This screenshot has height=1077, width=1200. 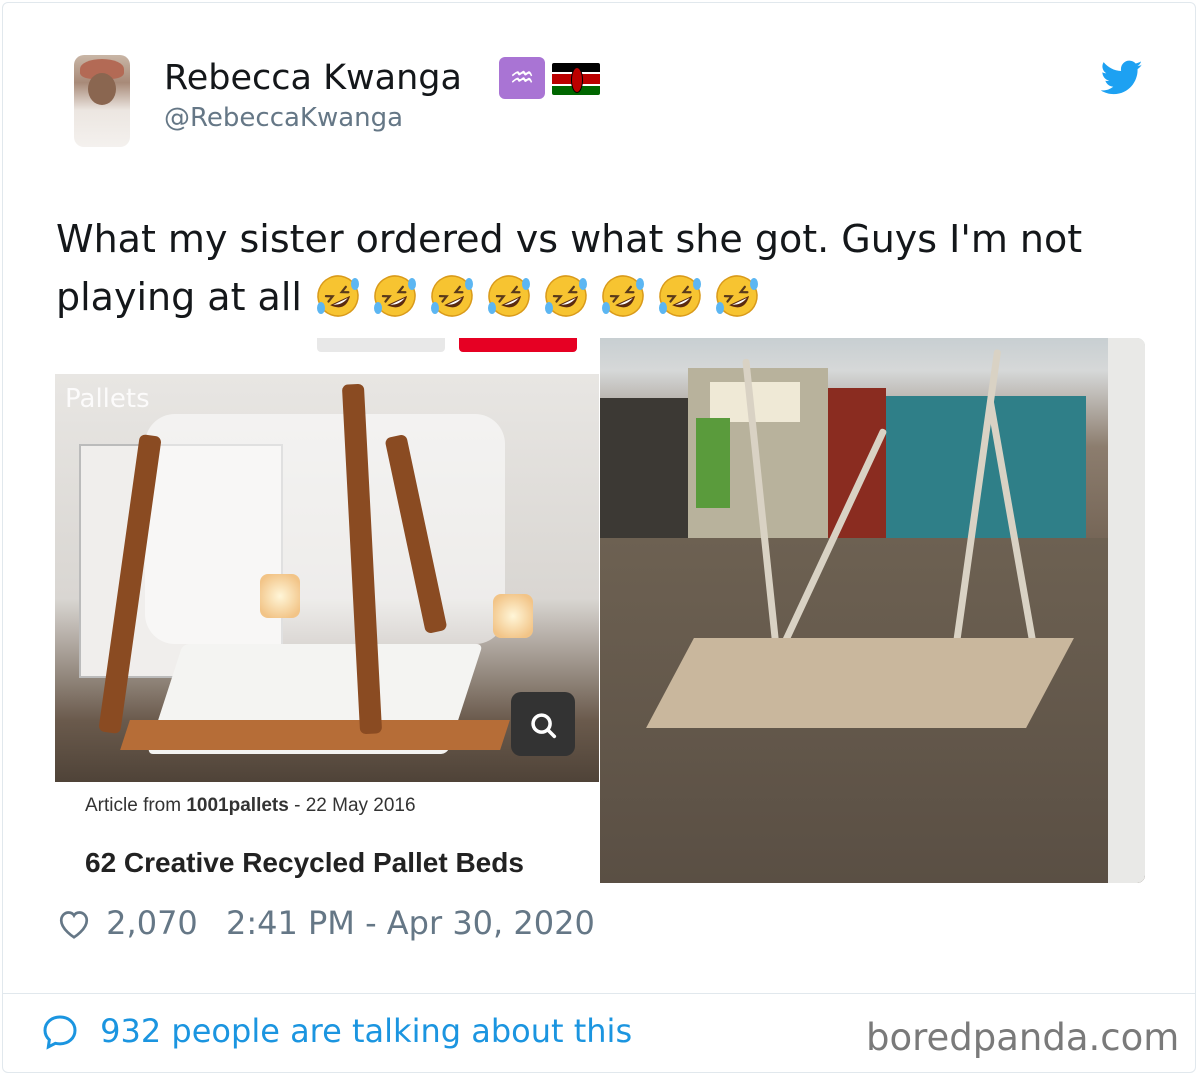 I want to click on user-handle: @RebeccaKwanga, so click(x=283, y=118).